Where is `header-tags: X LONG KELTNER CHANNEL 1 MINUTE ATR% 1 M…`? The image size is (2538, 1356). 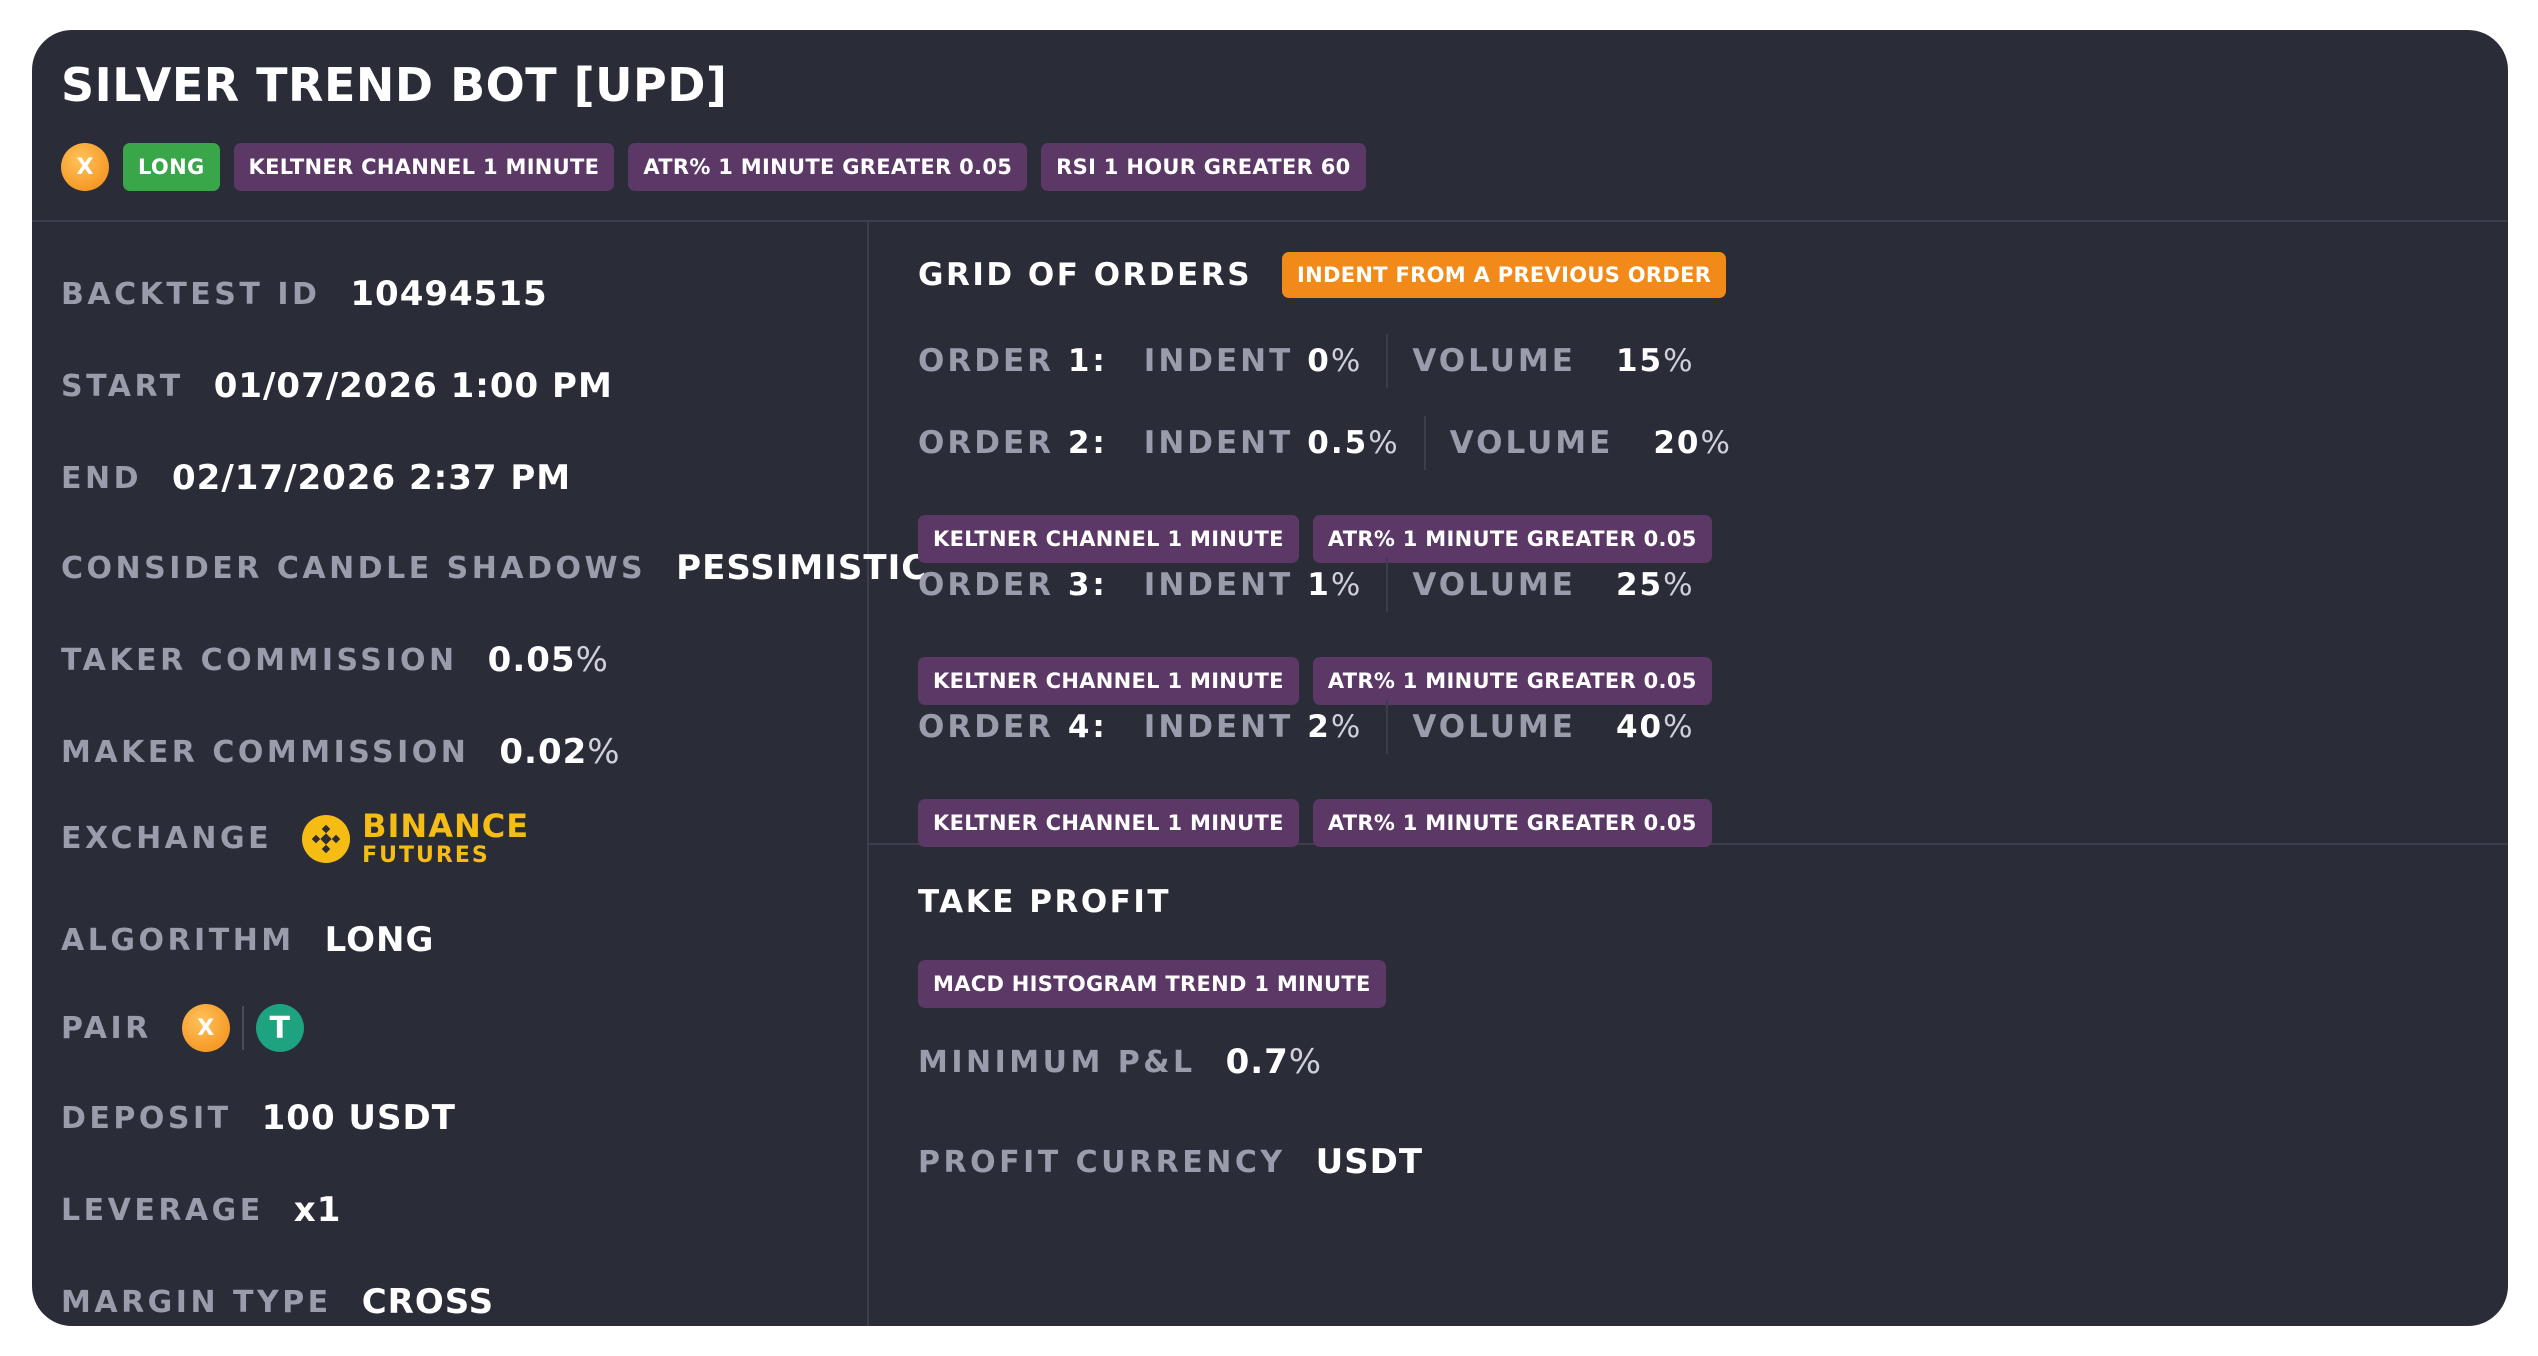
header-tags: X LONG KELTNER CHANNEL 1 MINUTE ATR% 1 M… is located at coordinates (713, 167).